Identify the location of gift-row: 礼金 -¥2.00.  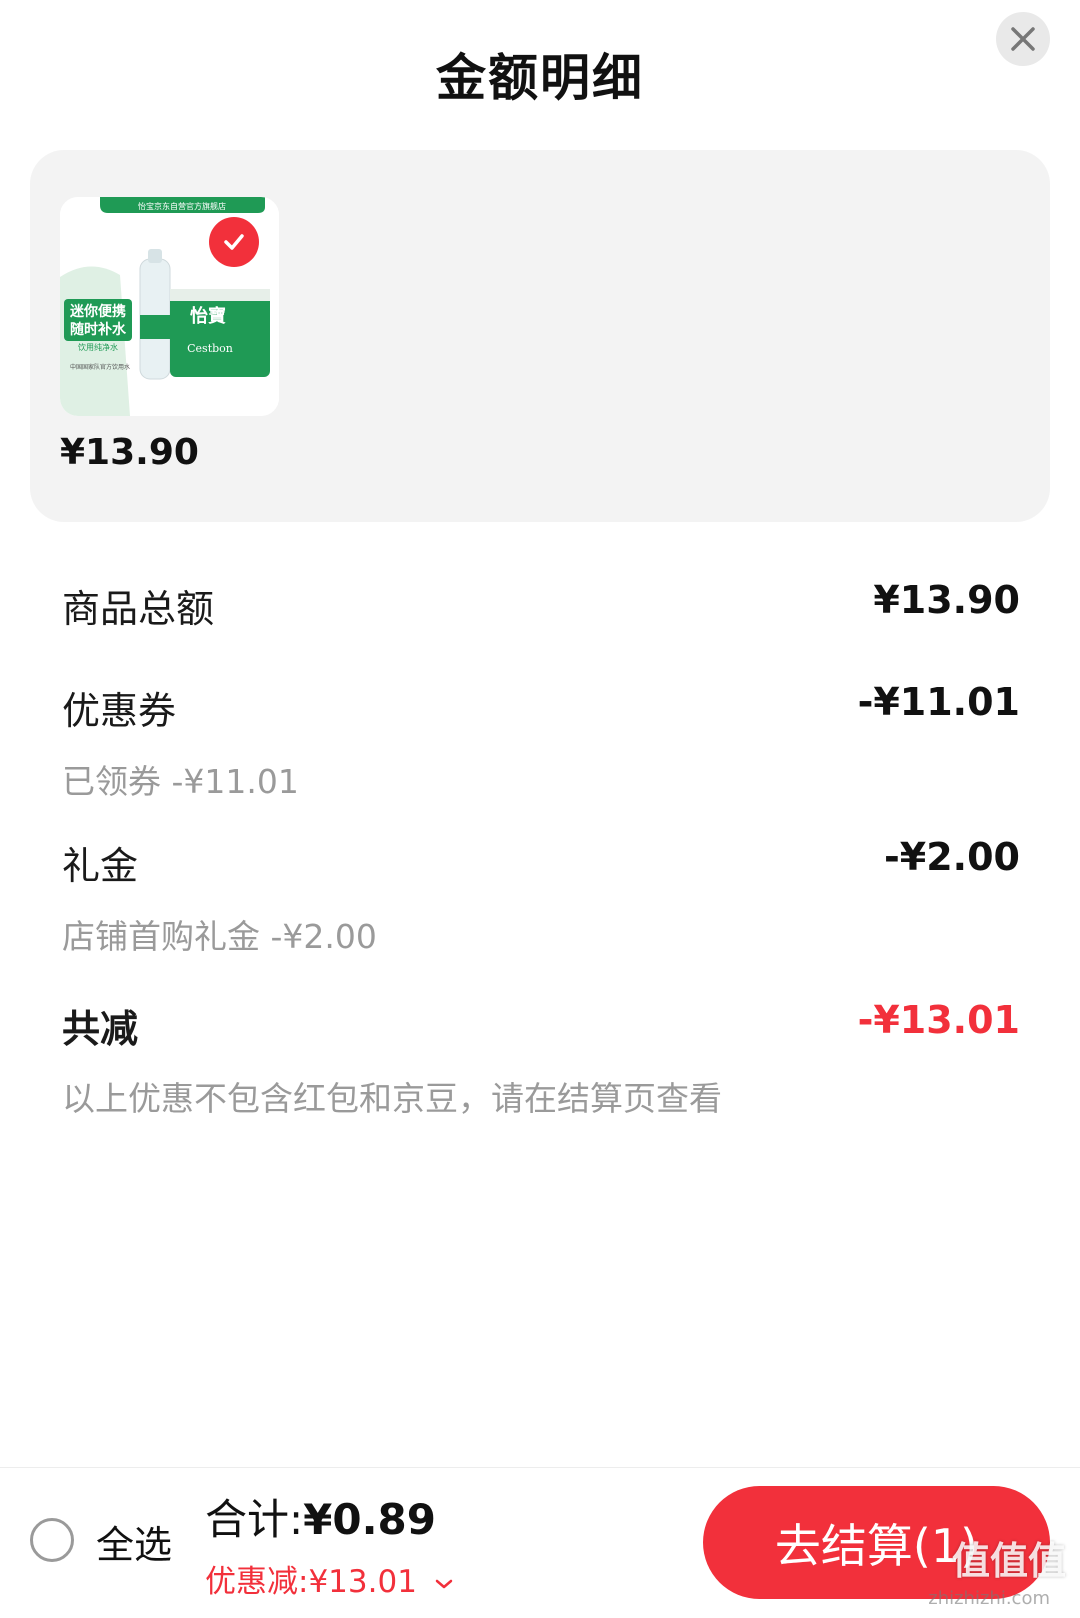
(541, 865).